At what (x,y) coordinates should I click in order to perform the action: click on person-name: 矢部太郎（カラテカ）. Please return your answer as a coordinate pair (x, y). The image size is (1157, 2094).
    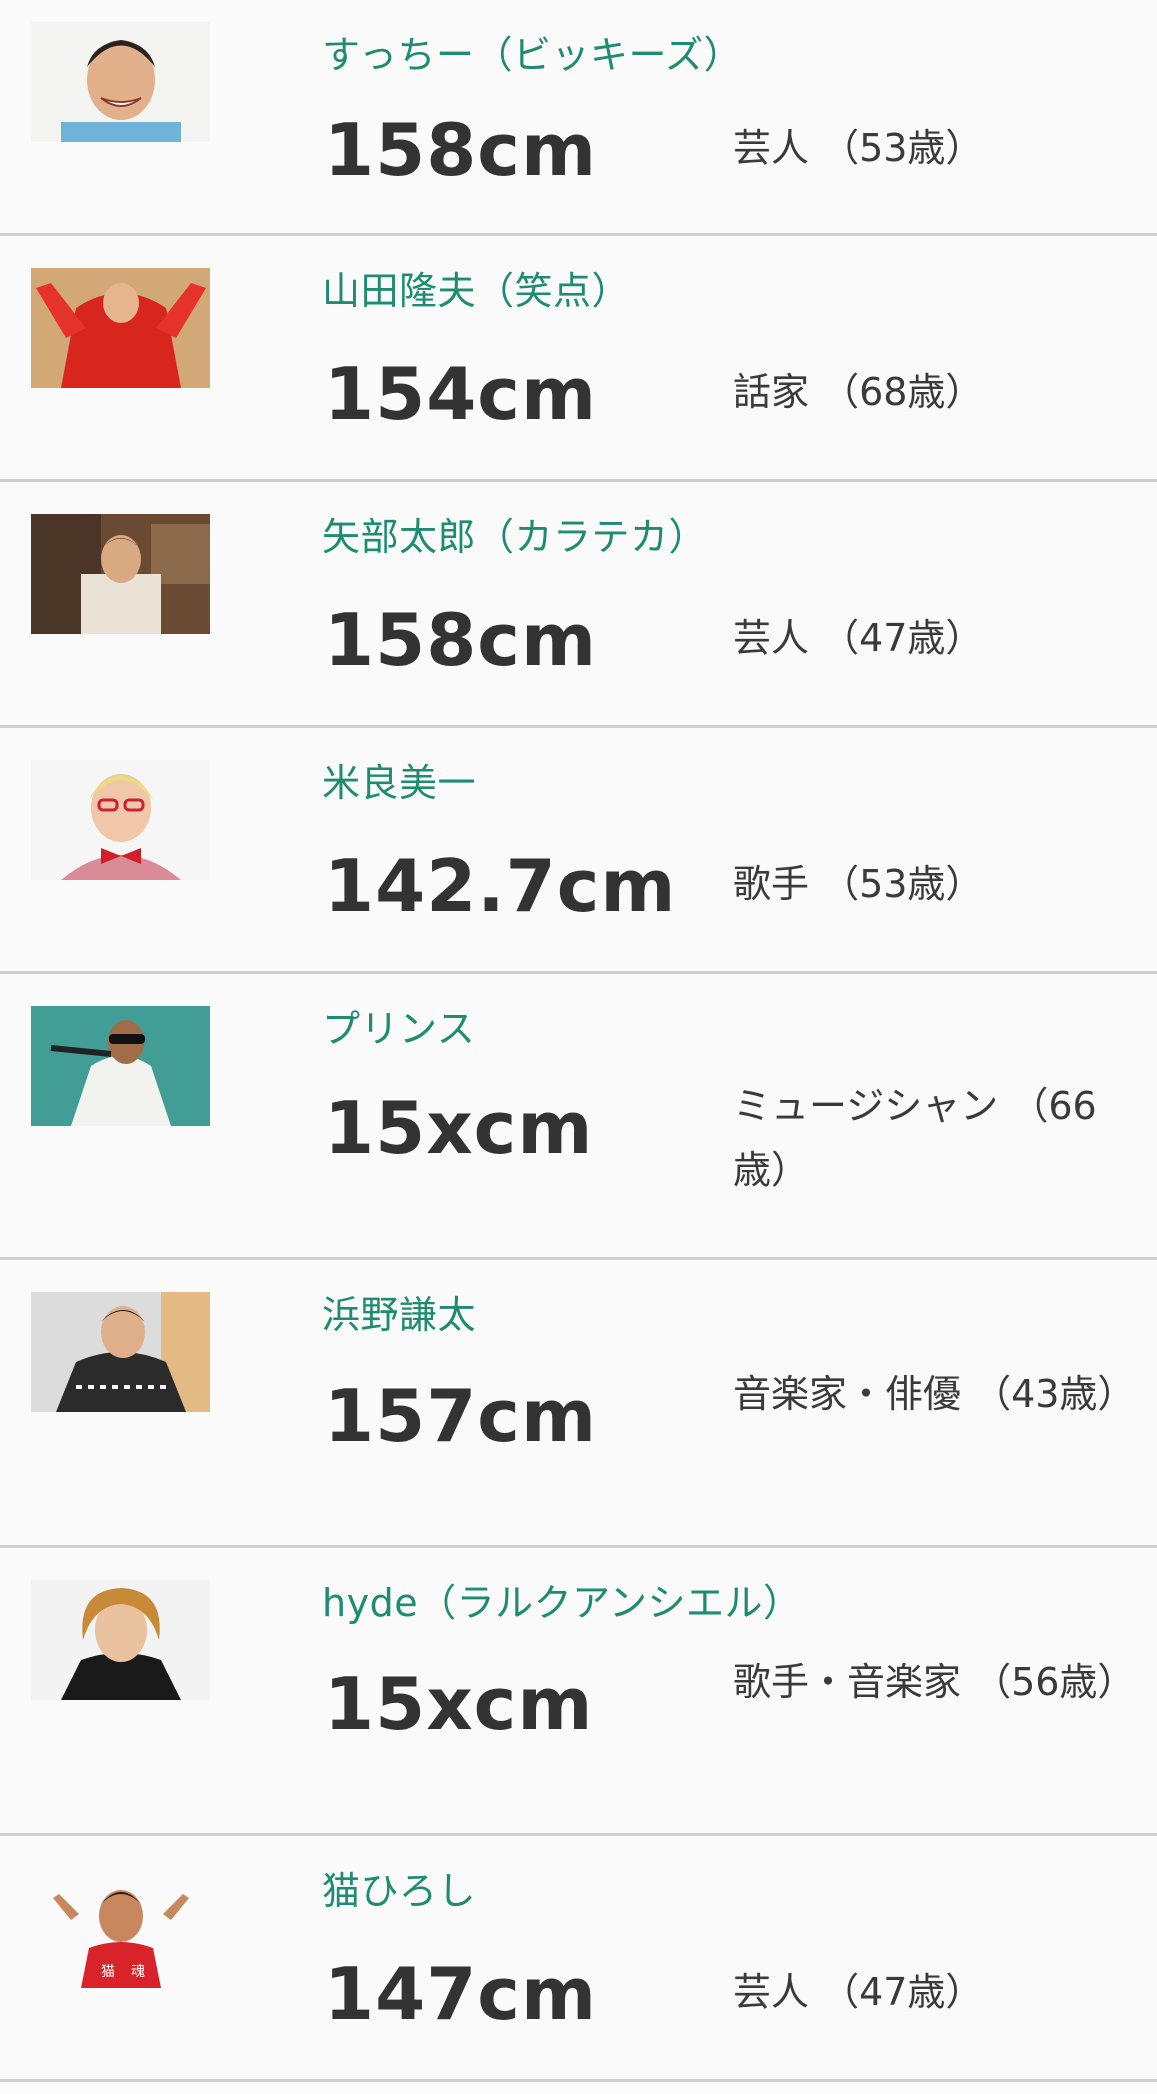
    Looking at the image, I should click on (514, 533).